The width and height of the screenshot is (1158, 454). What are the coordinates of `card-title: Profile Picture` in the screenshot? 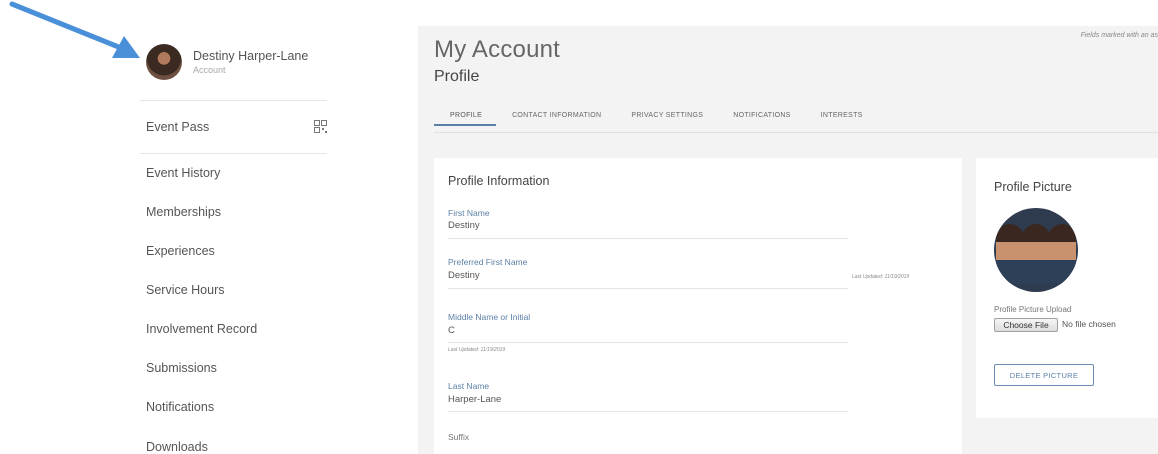 It's located at (1033, 187).